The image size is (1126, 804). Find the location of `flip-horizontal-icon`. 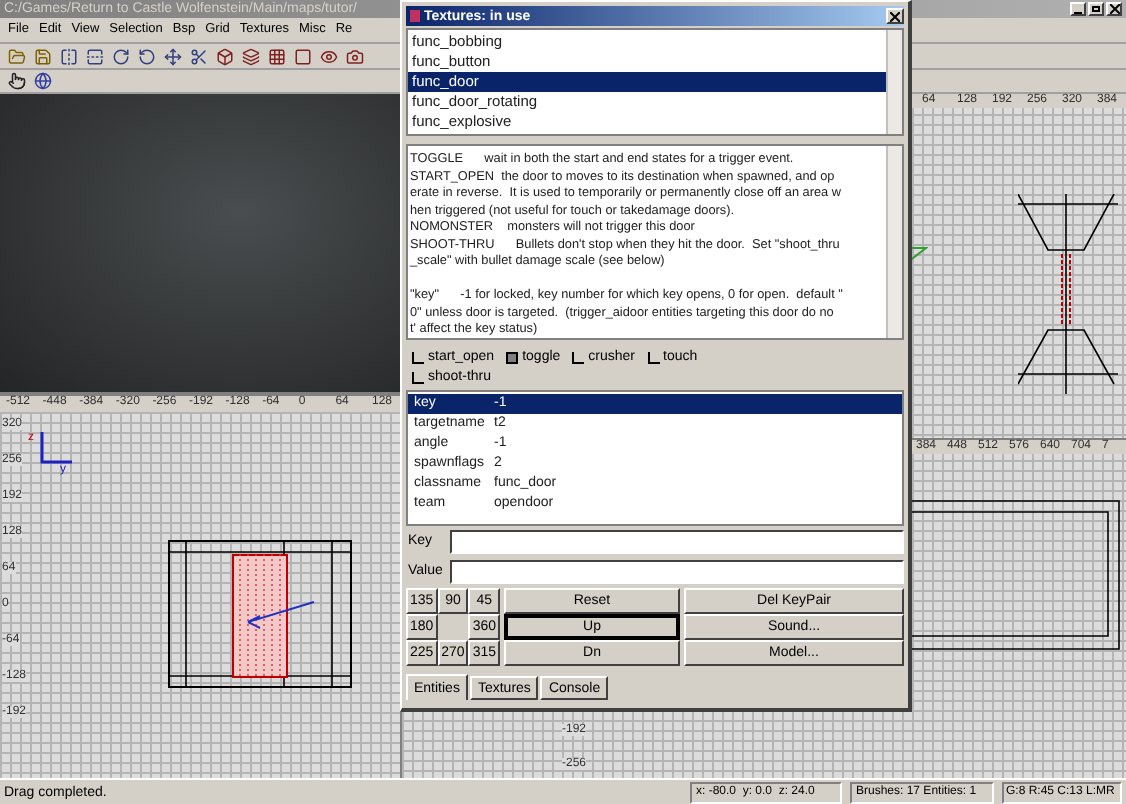

flip-horizontal-icon is located at coordinates (69, 56).